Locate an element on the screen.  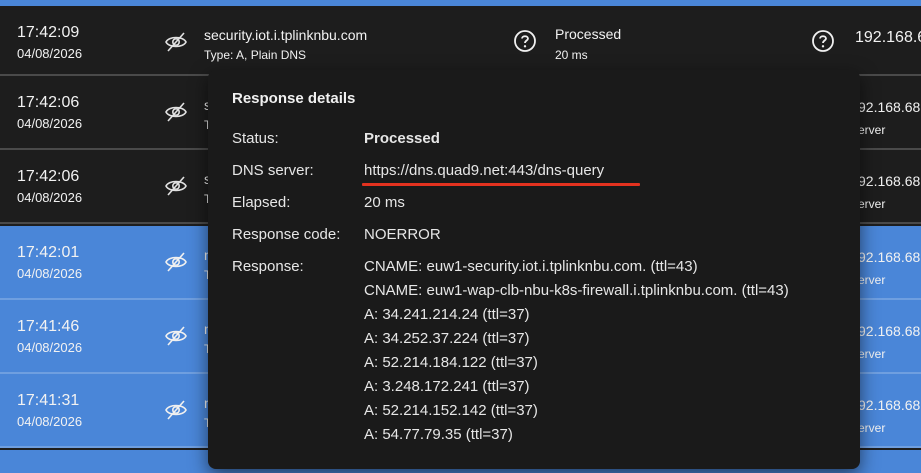
row-time: 17:41:46 is located at coordinates (48, 326).